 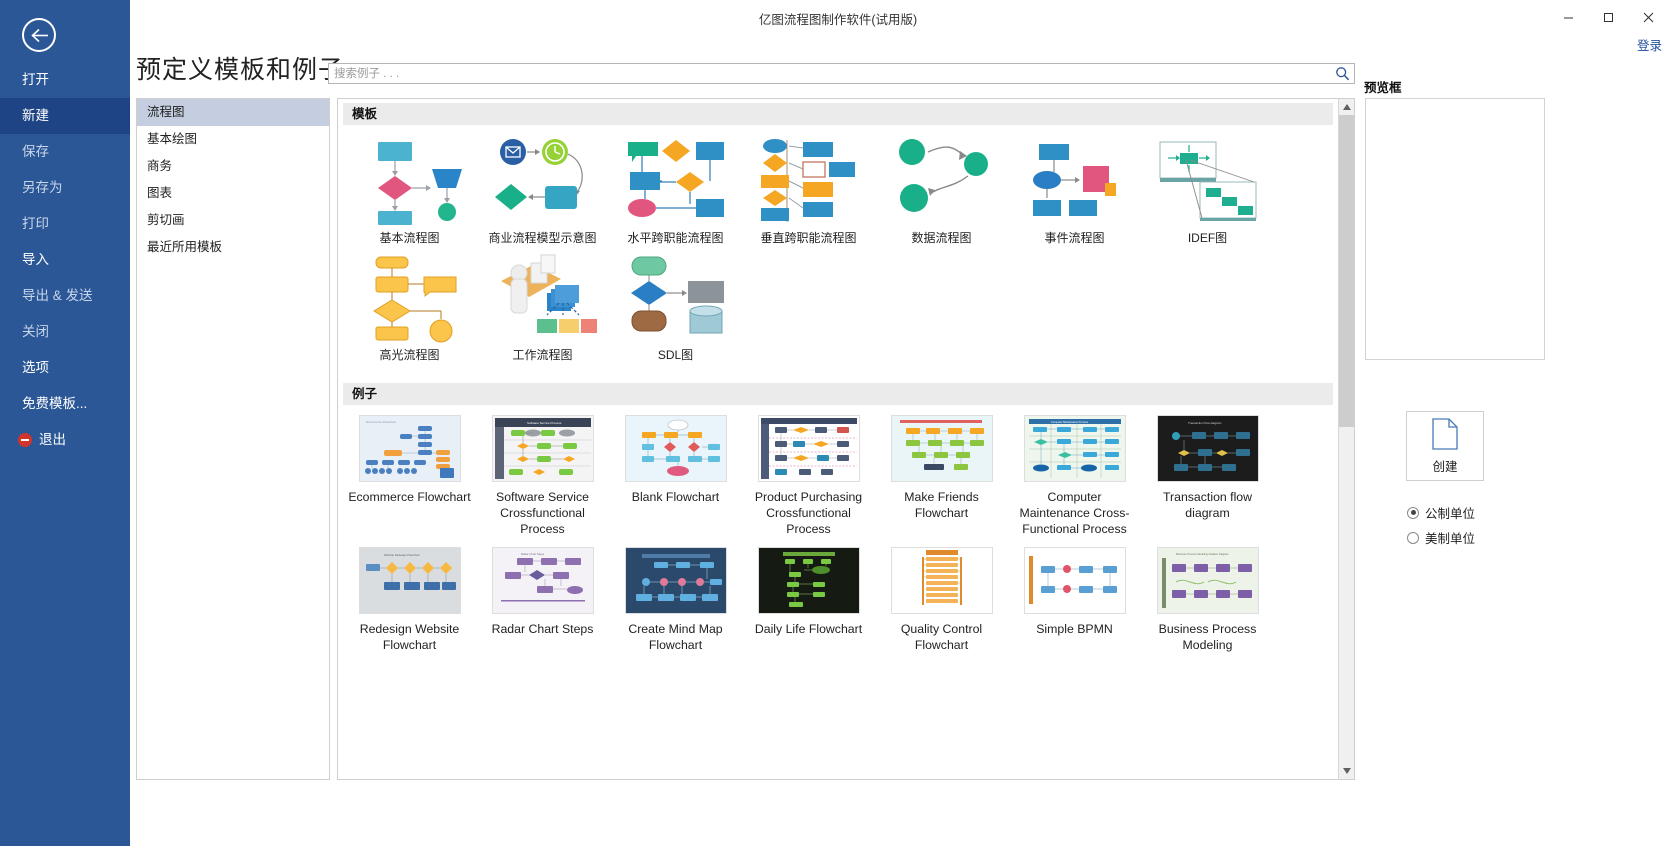 I want to click on scroll-down-icon, so click(x=1346, y=771).